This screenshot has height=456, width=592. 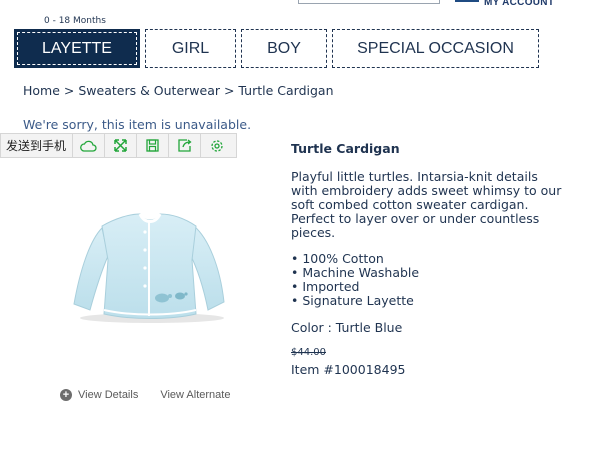 I want to click on cardigan-image, so click(x=149, y=268).